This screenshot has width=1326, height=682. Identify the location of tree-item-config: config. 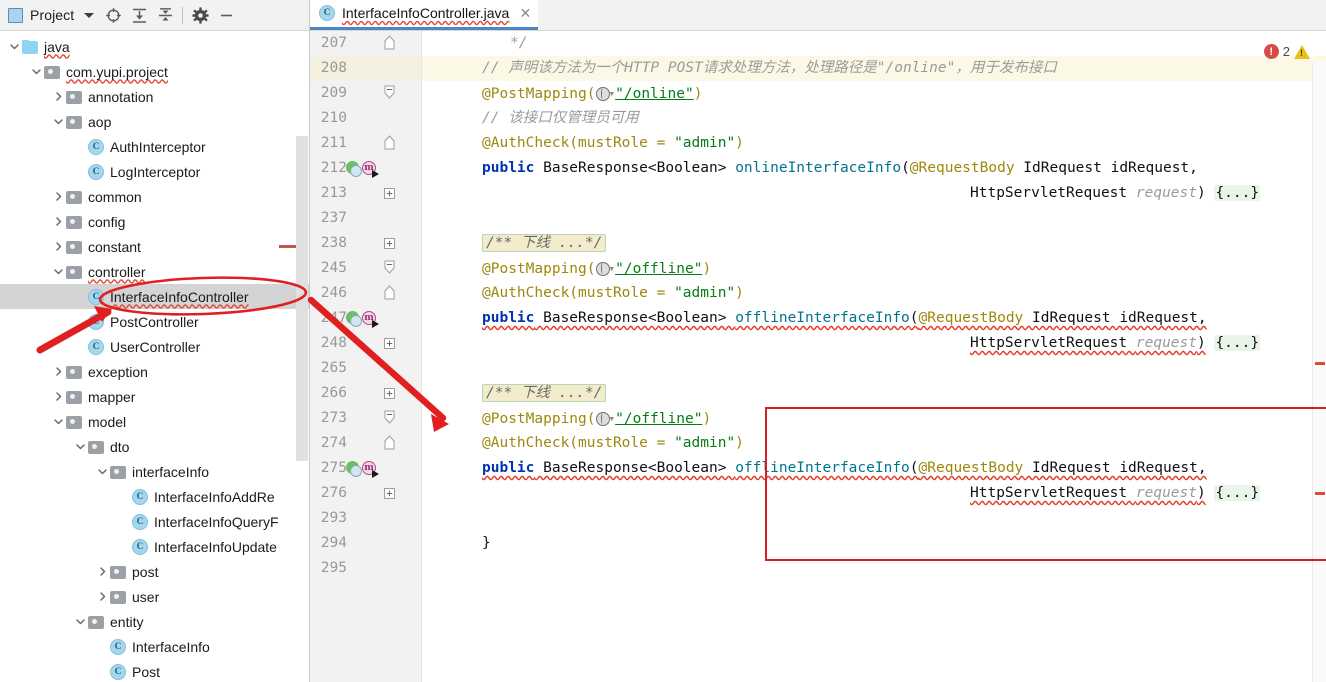
(154, 221).